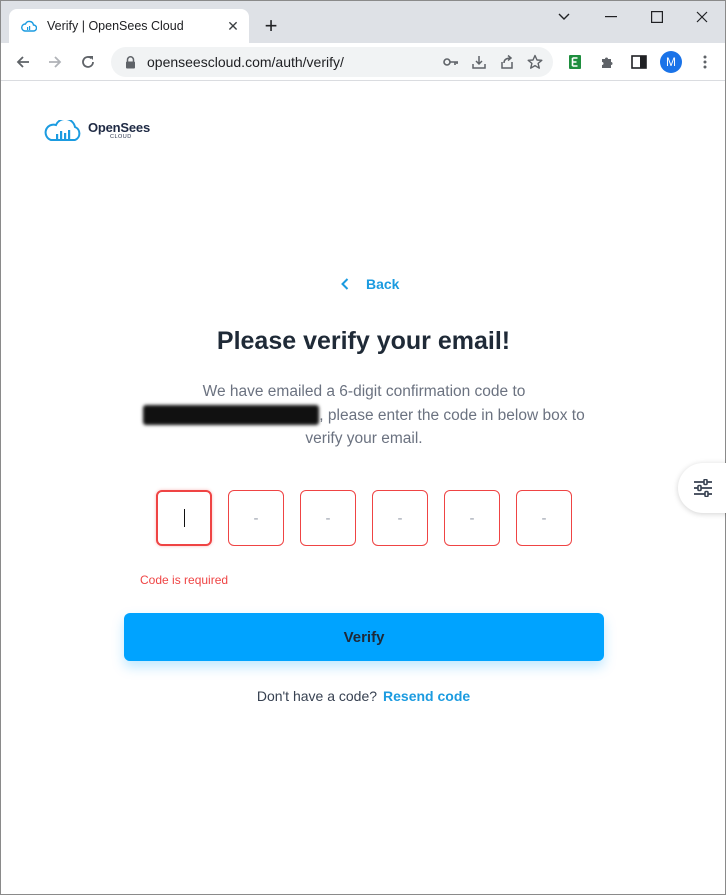  Describe the element at coordinates (363, 22) in the screenshot. I see `title-bar: Verify | OpenSees Cloud ✕ +` at that location.